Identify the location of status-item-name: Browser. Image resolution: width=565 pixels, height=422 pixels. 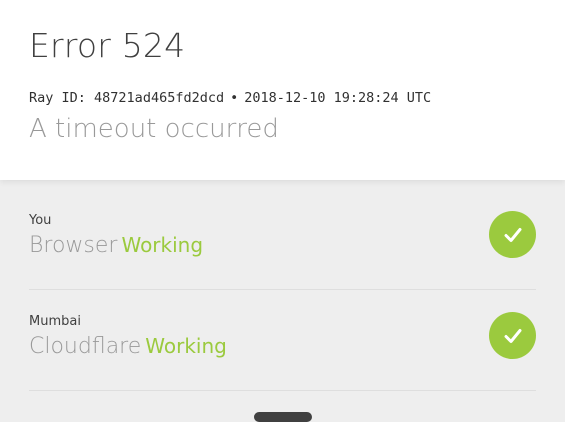
(73, 245).